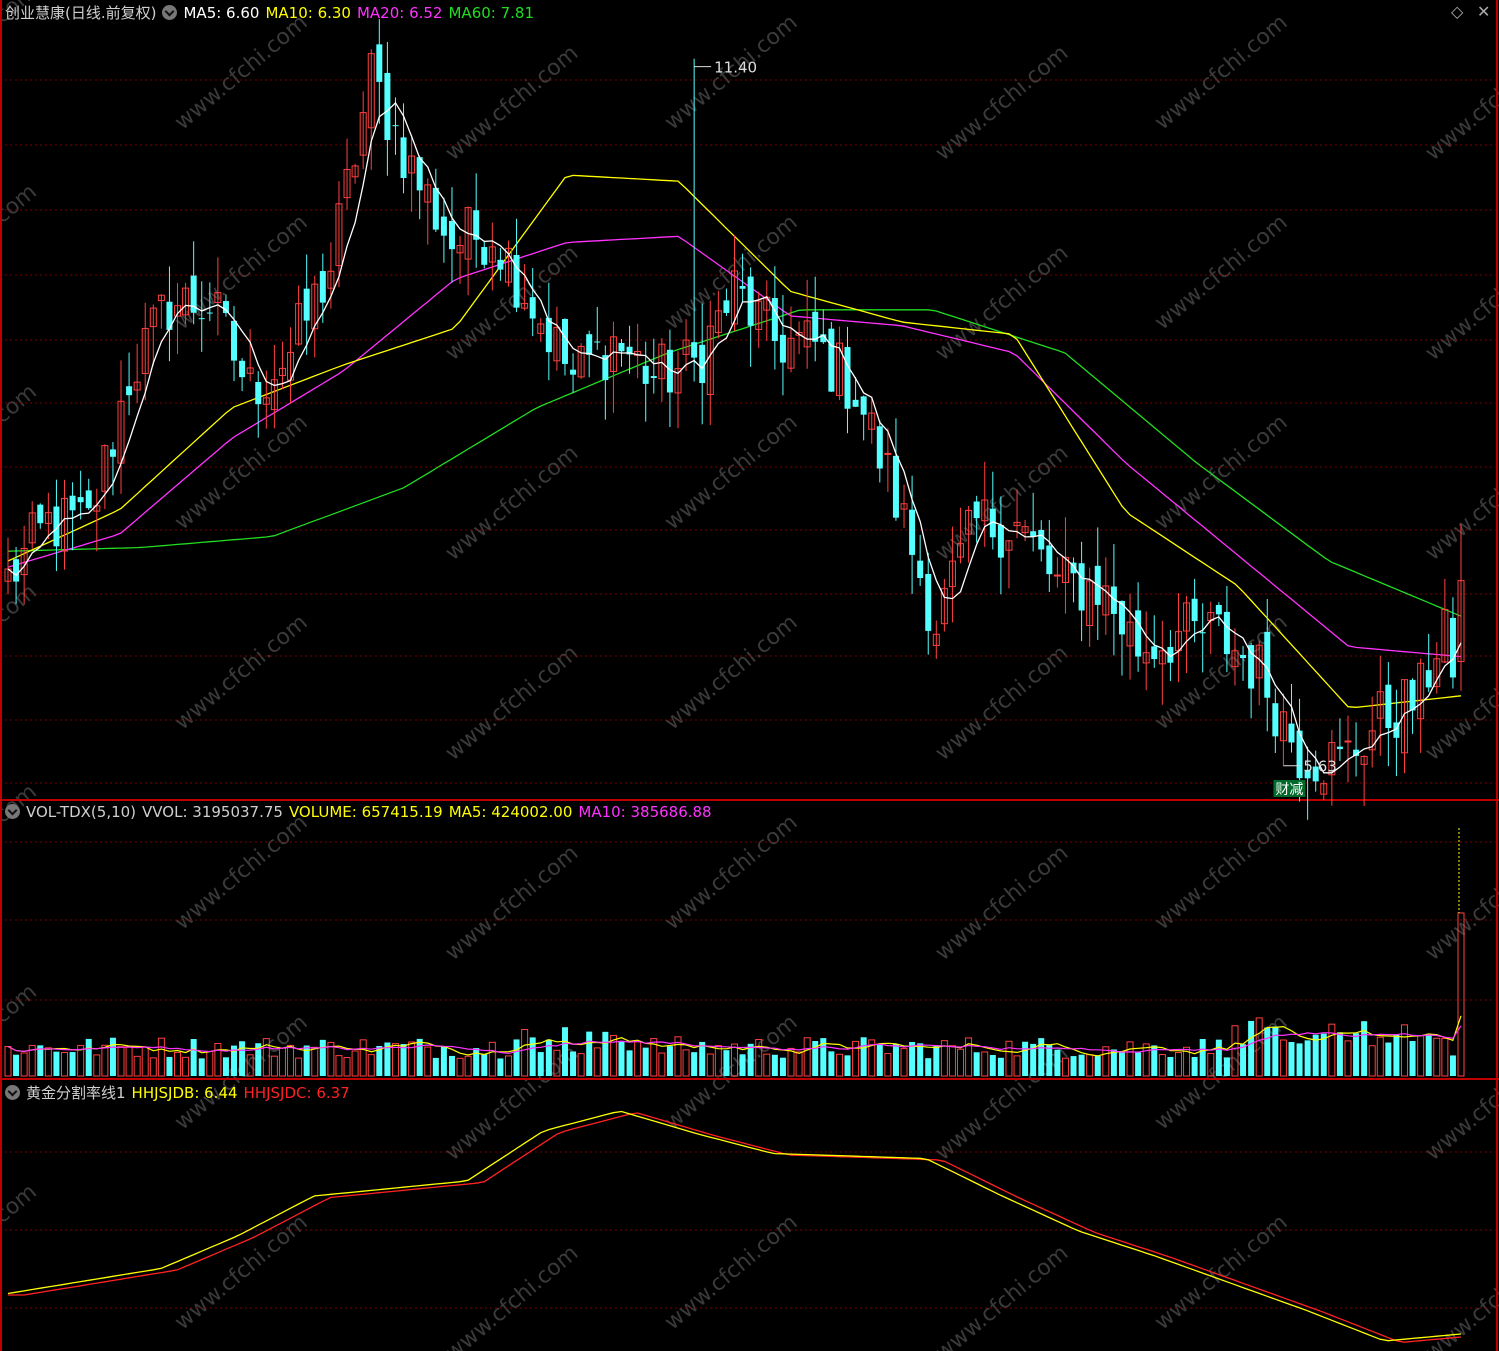 The image size is (1499, 1351). Describe the element at coordinates (184, 1093) in the screenshot. I see `hhjsjdb-value: HHJSJDB: 6.44` at that location.